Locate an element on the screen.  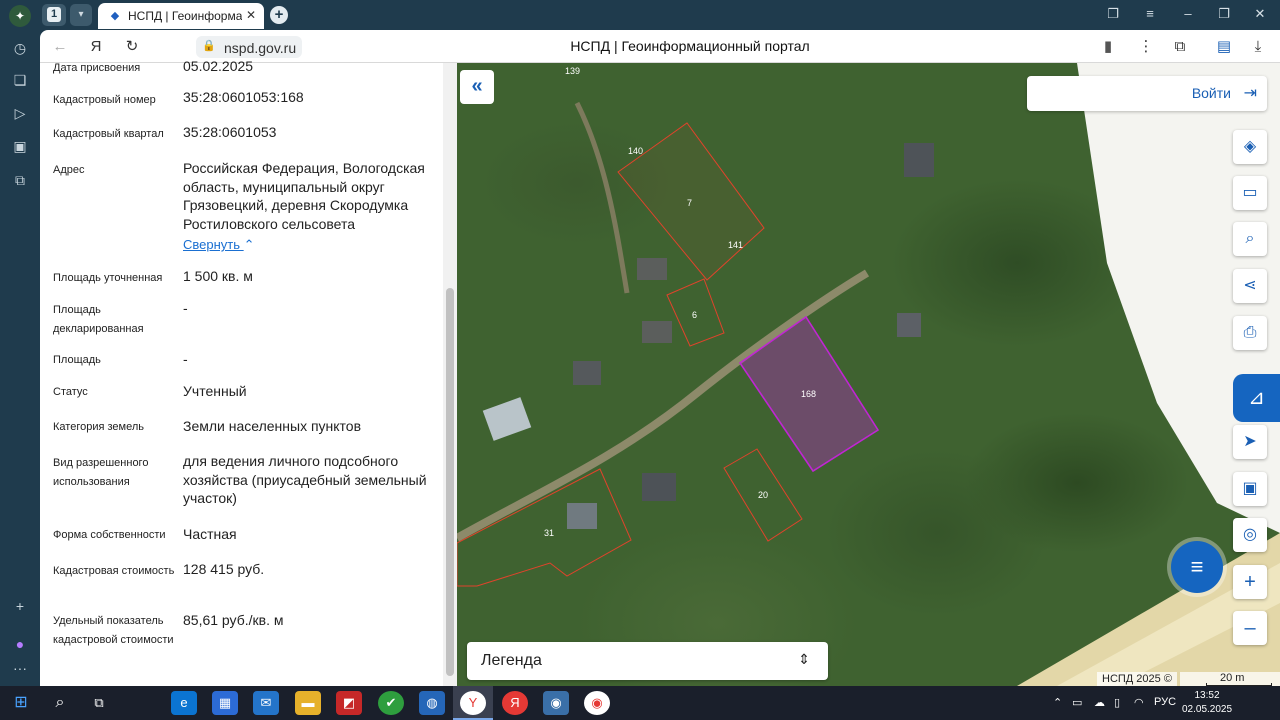
map-copyright: НСПД 2025 © is located at coordinates (1137, 679).